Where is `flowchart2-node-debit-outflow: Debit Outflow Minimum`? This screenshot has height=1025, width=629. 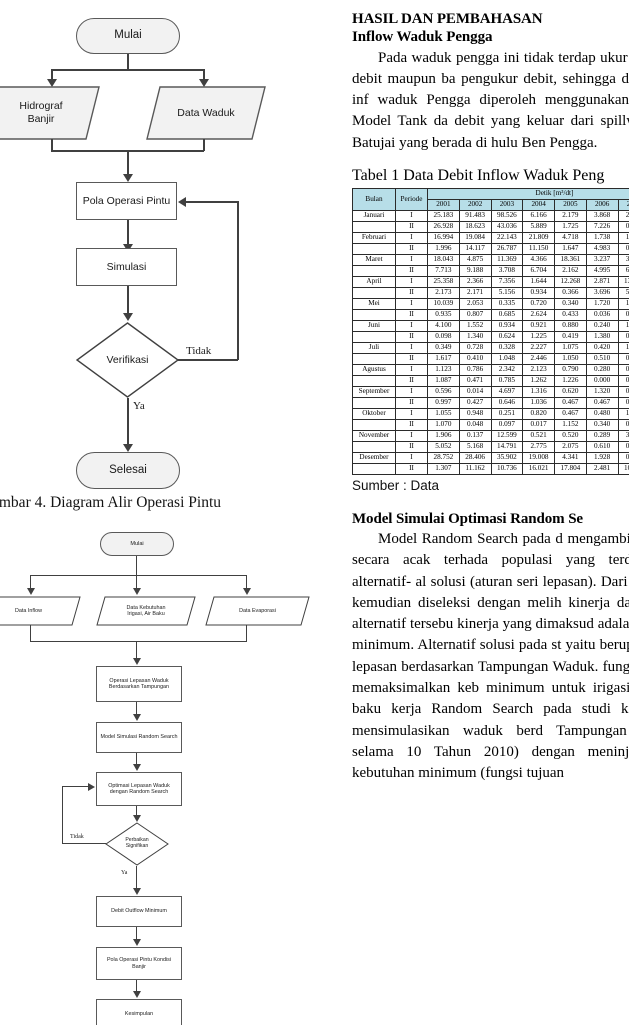
flowchart2-node-debit-outflow: Debit Outflow Minimum is located at coordinates (139, 911).